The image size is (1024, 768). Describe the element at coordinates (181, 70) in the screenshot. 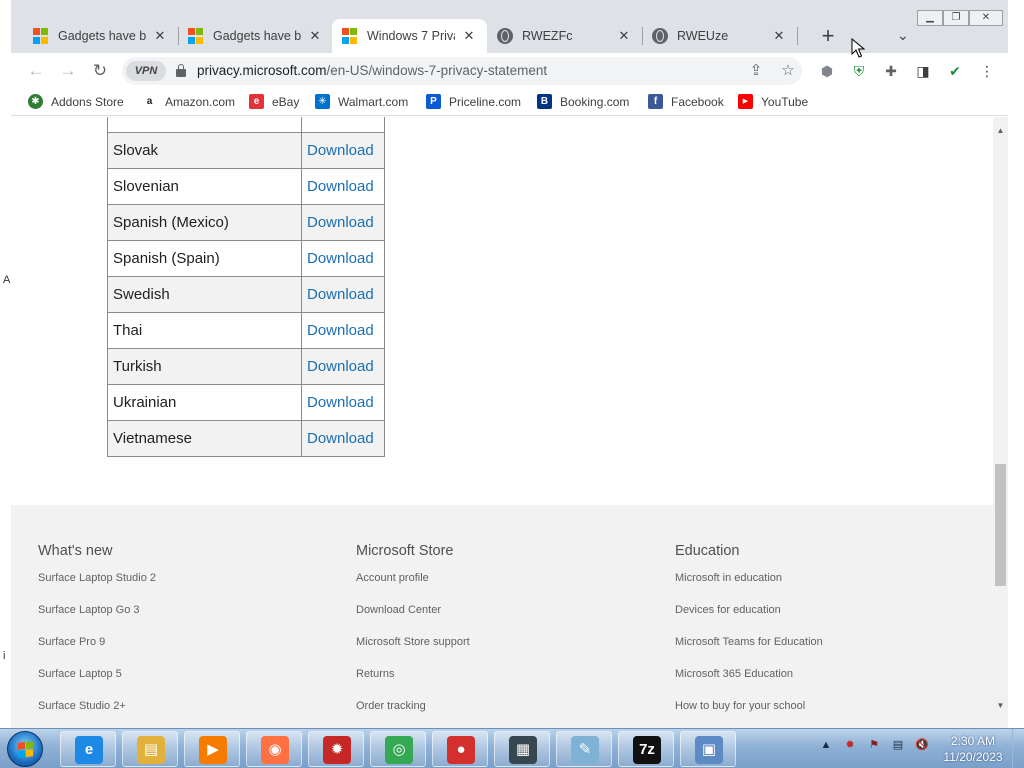

I see `lock-icon` at that location.